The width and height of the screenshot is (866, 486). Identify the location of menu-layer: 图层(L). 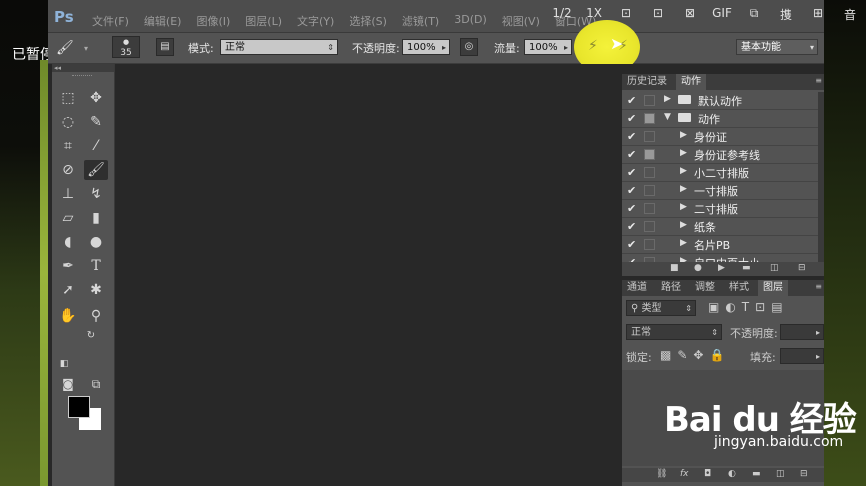
(263, 21).